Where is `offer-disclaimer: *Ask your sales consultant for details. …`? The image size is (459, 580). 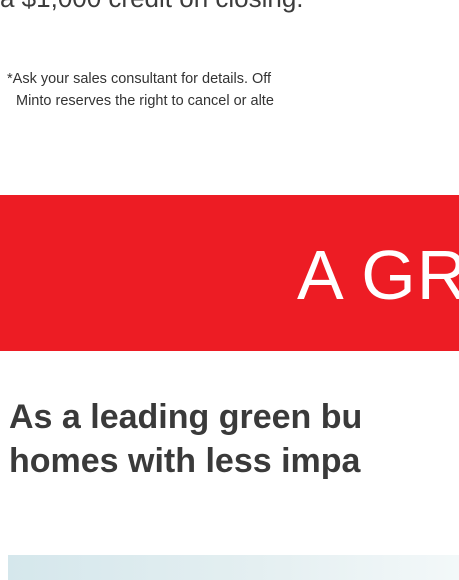 offer-disclaimer: *Ask your sales consultant for details. … is located at coordinates (140, 90).